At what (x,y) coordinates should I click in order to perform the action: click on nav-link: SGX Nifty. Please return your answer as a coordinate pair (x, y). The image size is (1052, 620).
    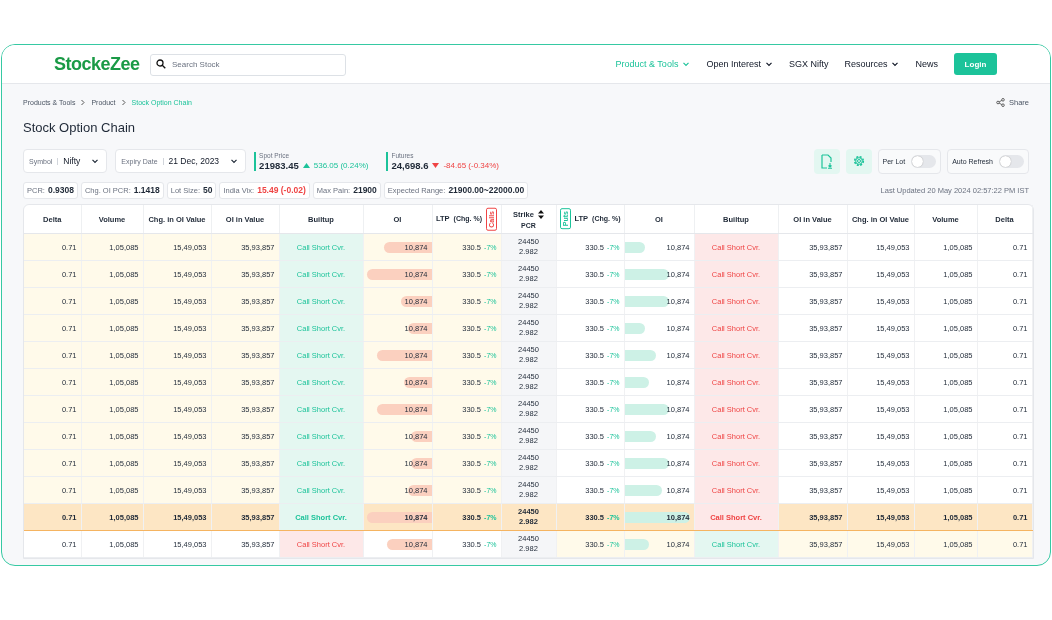
    Looking at the image, I should click on (808, 64).